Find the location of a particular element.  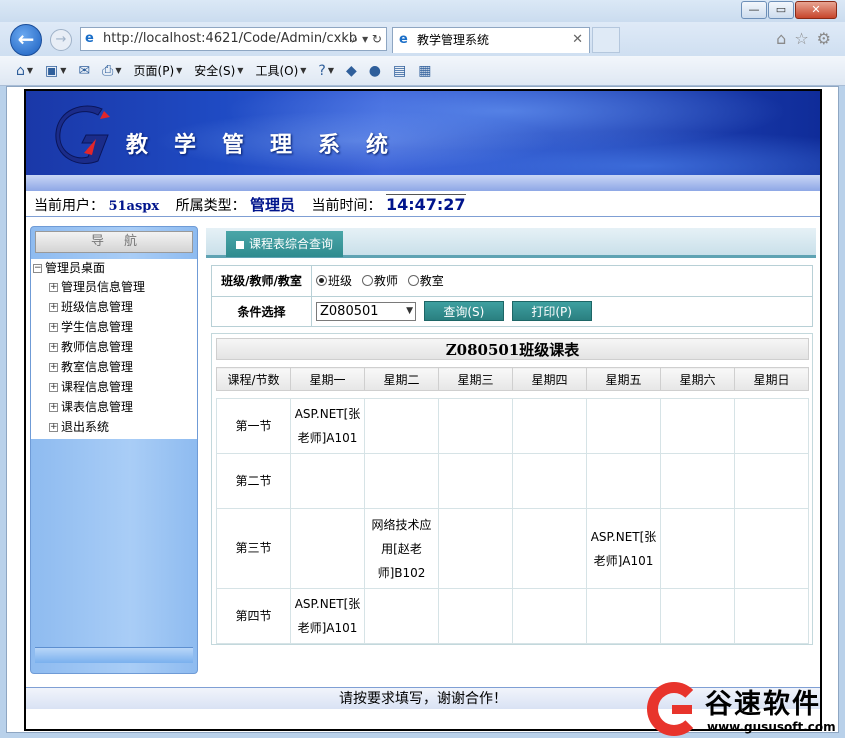

type-radios: 班级 教师 教室 is located at coordinates (562, 281).